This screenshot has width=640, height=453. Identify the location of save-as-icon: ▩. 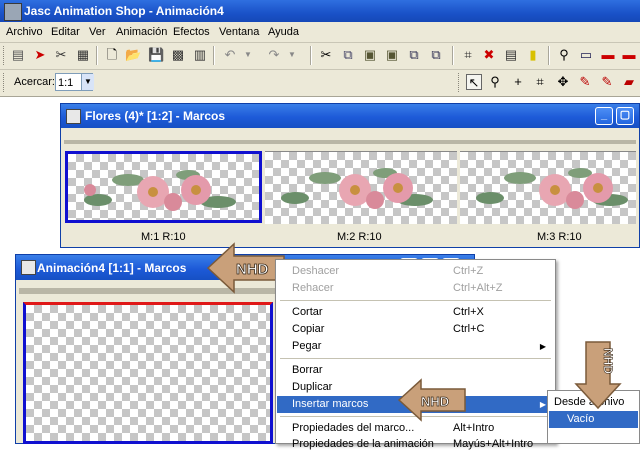
(178, 55).